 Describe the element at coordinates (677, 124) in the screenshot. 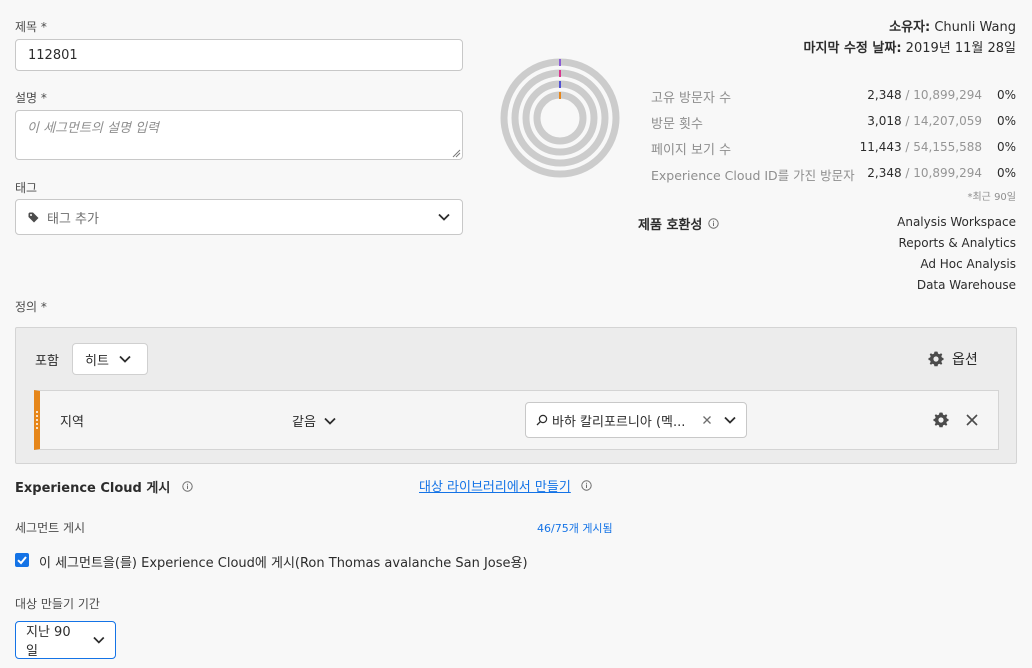

I see `metric-name: 방문 횟수` at that location.